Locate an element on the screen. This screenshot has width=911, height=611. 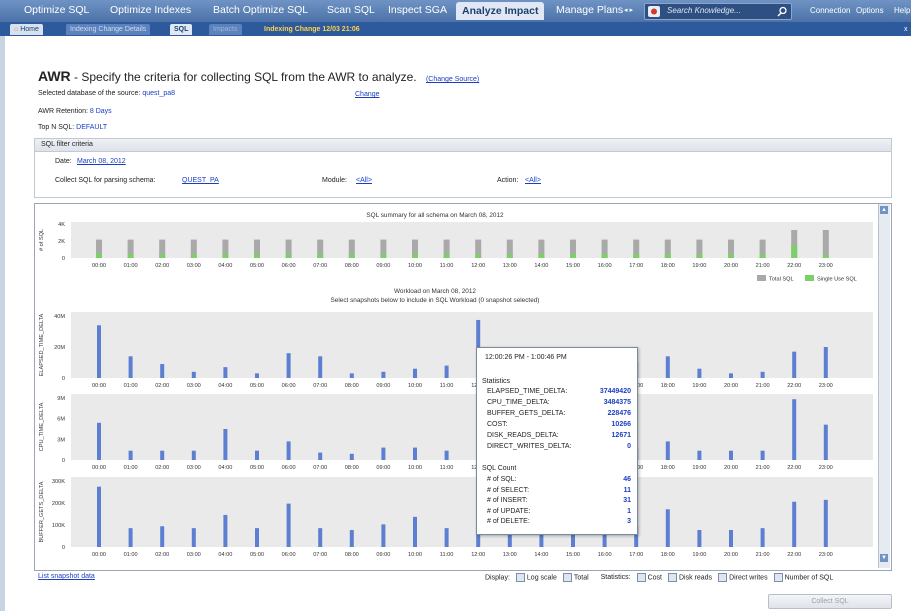
metric-x-tick: 22:00 is located at coordinates (794, 555).